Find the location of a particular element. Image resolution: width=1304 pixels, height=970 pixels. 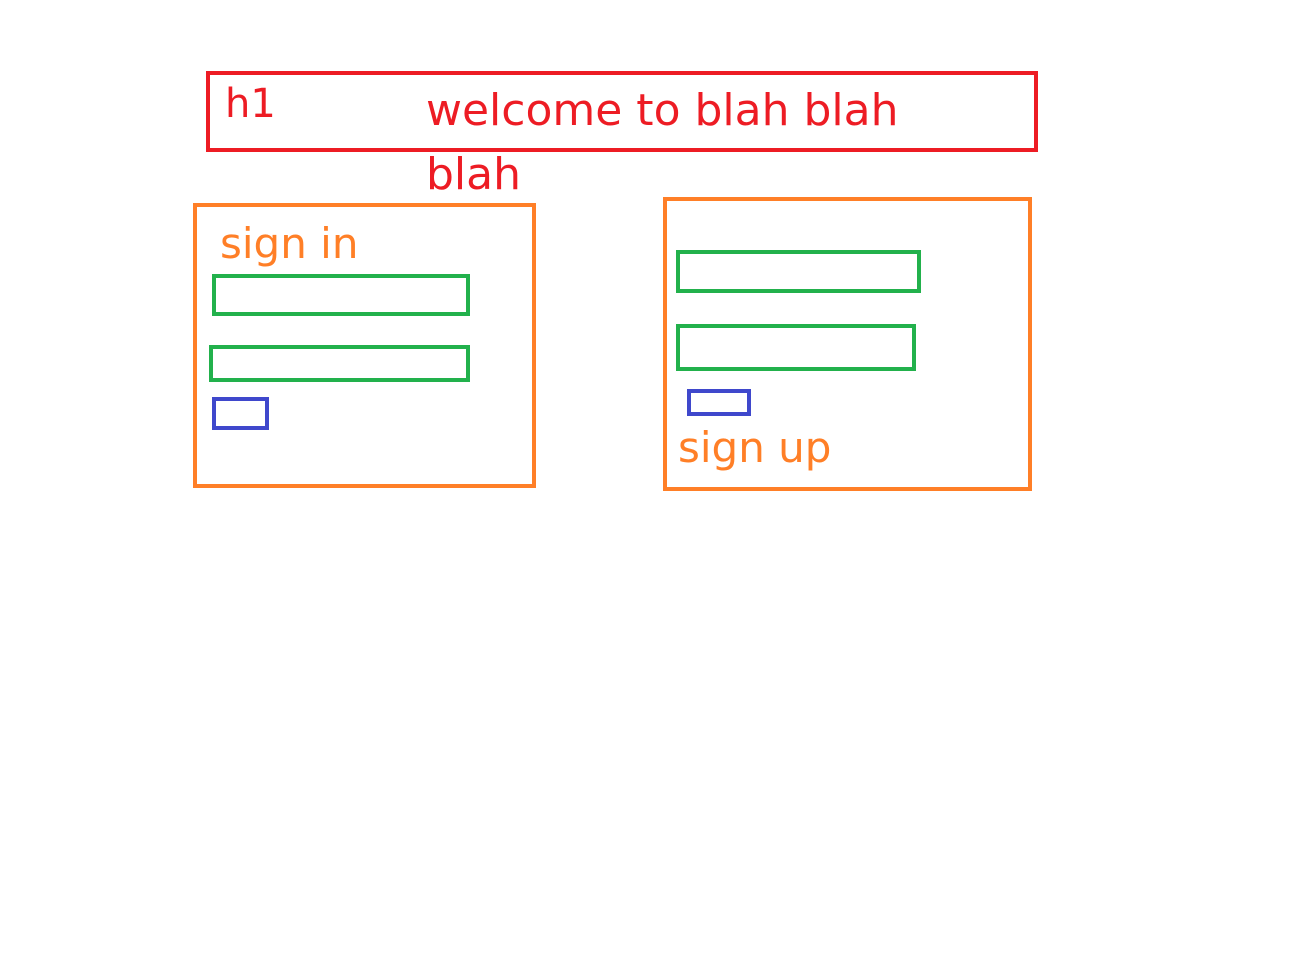

sign-in-username-field is located at coordinates (341, 295).